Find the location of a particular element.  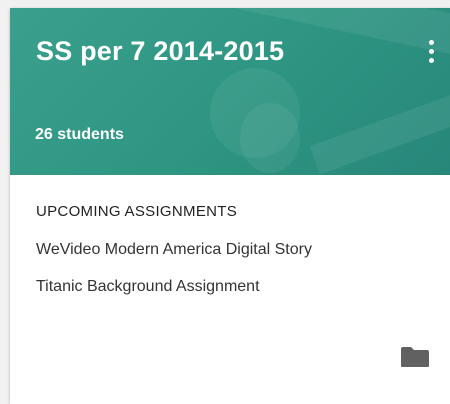

folder-icon is located at coordinates (415, 357).